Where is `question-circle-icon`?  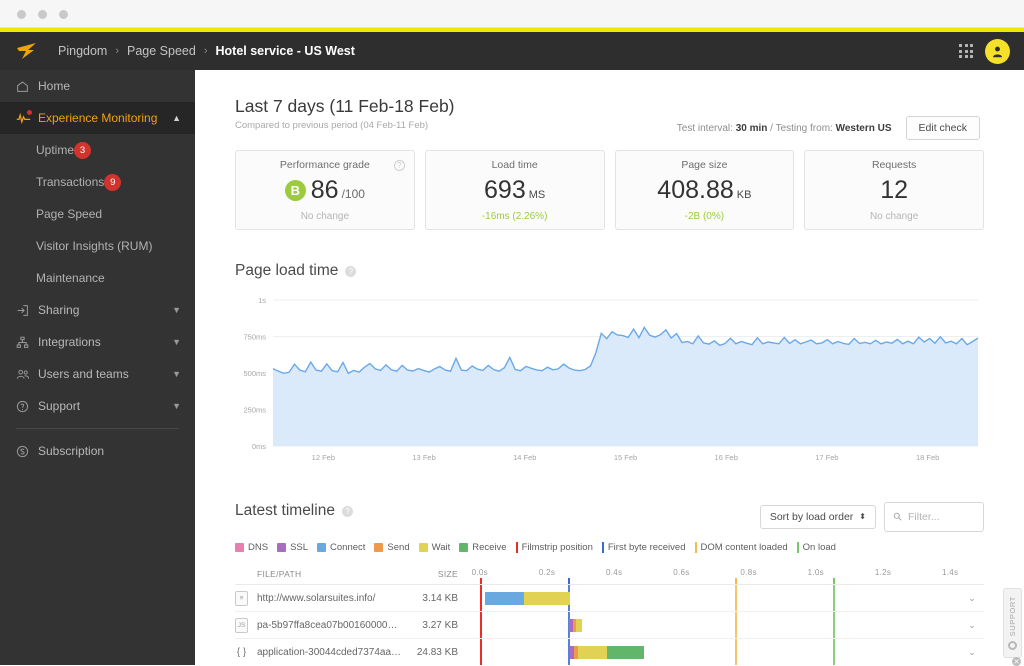 question-circle-icon is located at coordinates (27, 406).